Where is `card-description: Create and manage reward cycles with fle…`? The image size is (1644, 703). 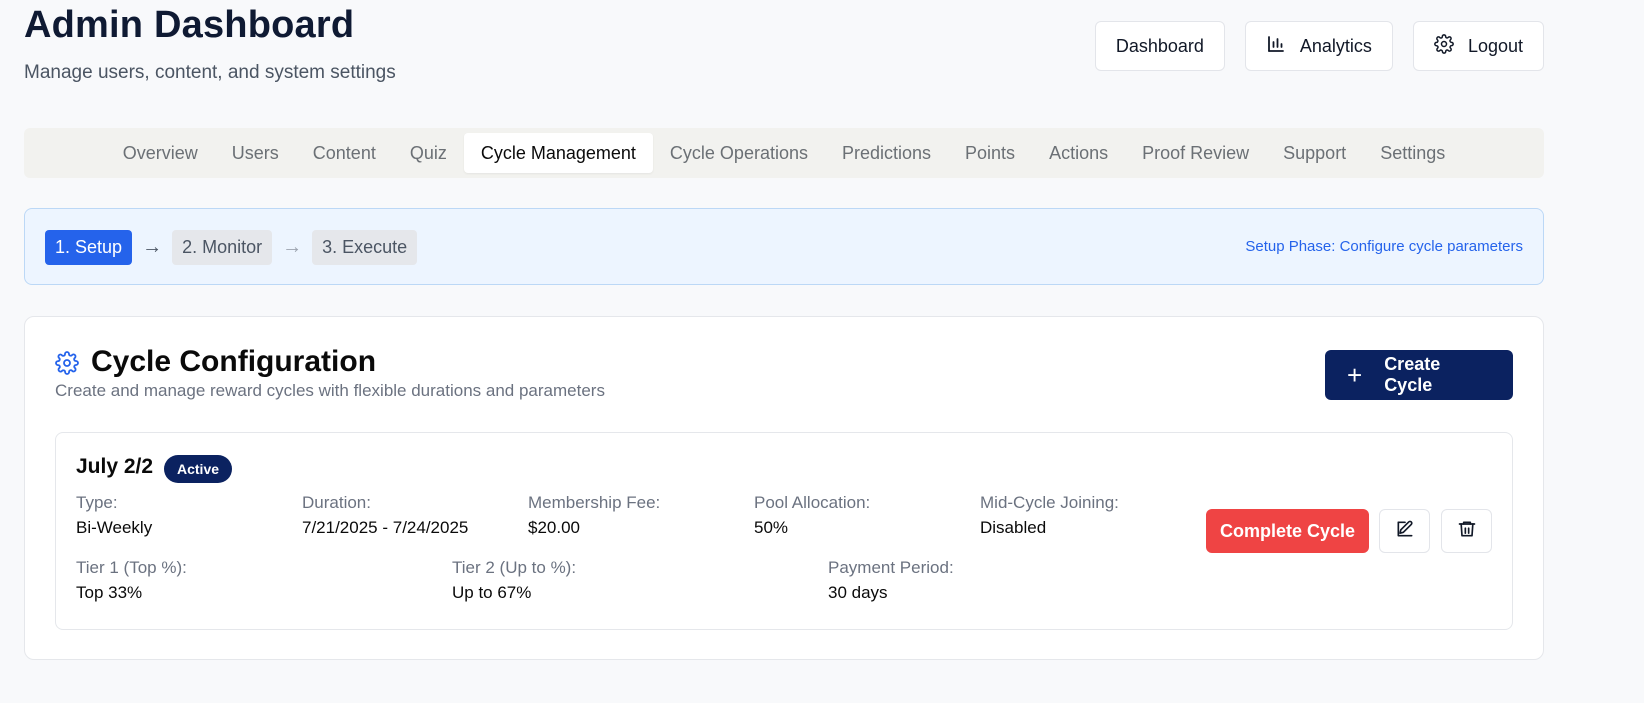
card-description: Create and manage reward cycles with fle… is located at coordinates (330, 390).